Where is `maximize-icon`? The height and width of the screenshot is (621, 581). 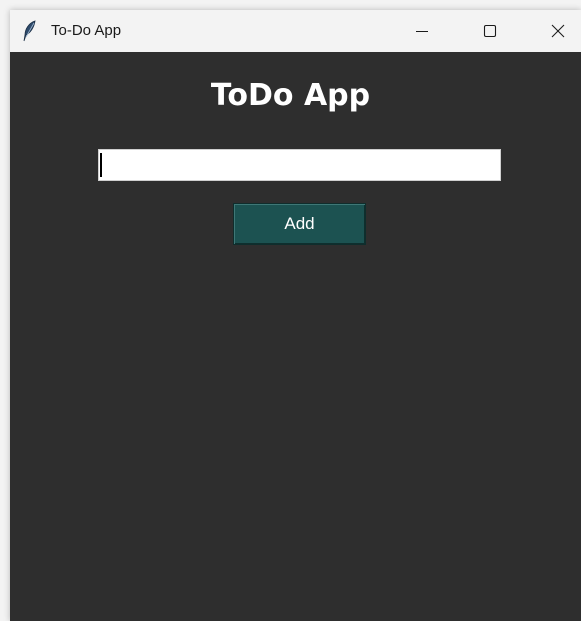 maximize-icon is located at coordinates (490, 31).